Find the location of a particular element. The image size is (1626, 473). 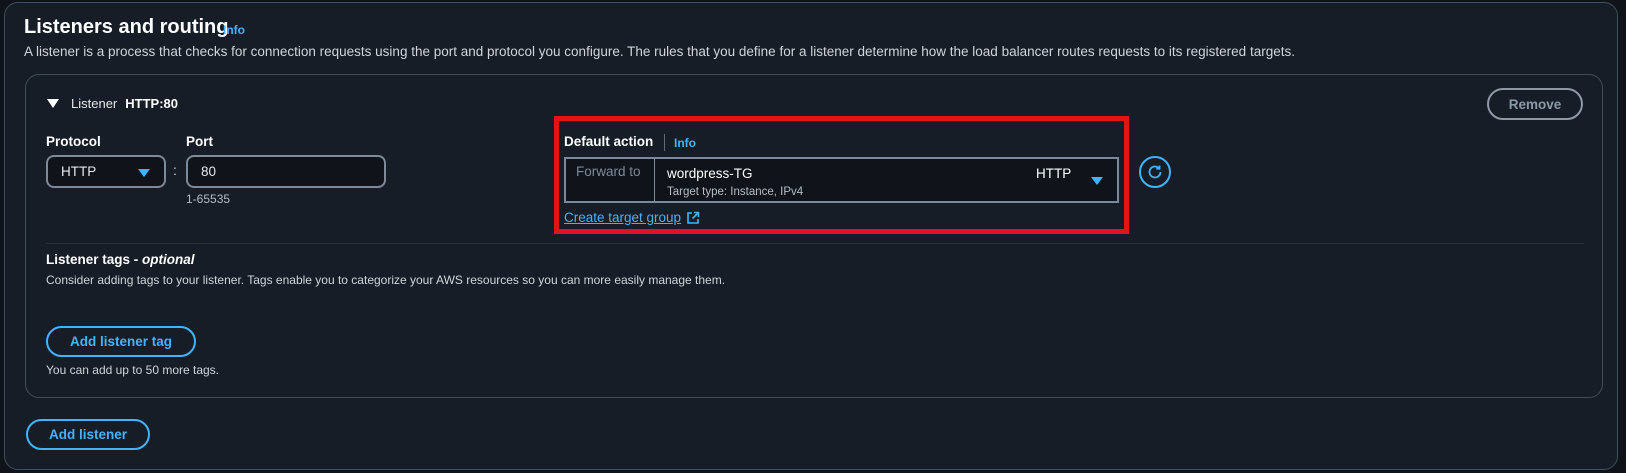

listener-expand-toggle: Listener HTTP:80 is located at coordinates (112, 103).